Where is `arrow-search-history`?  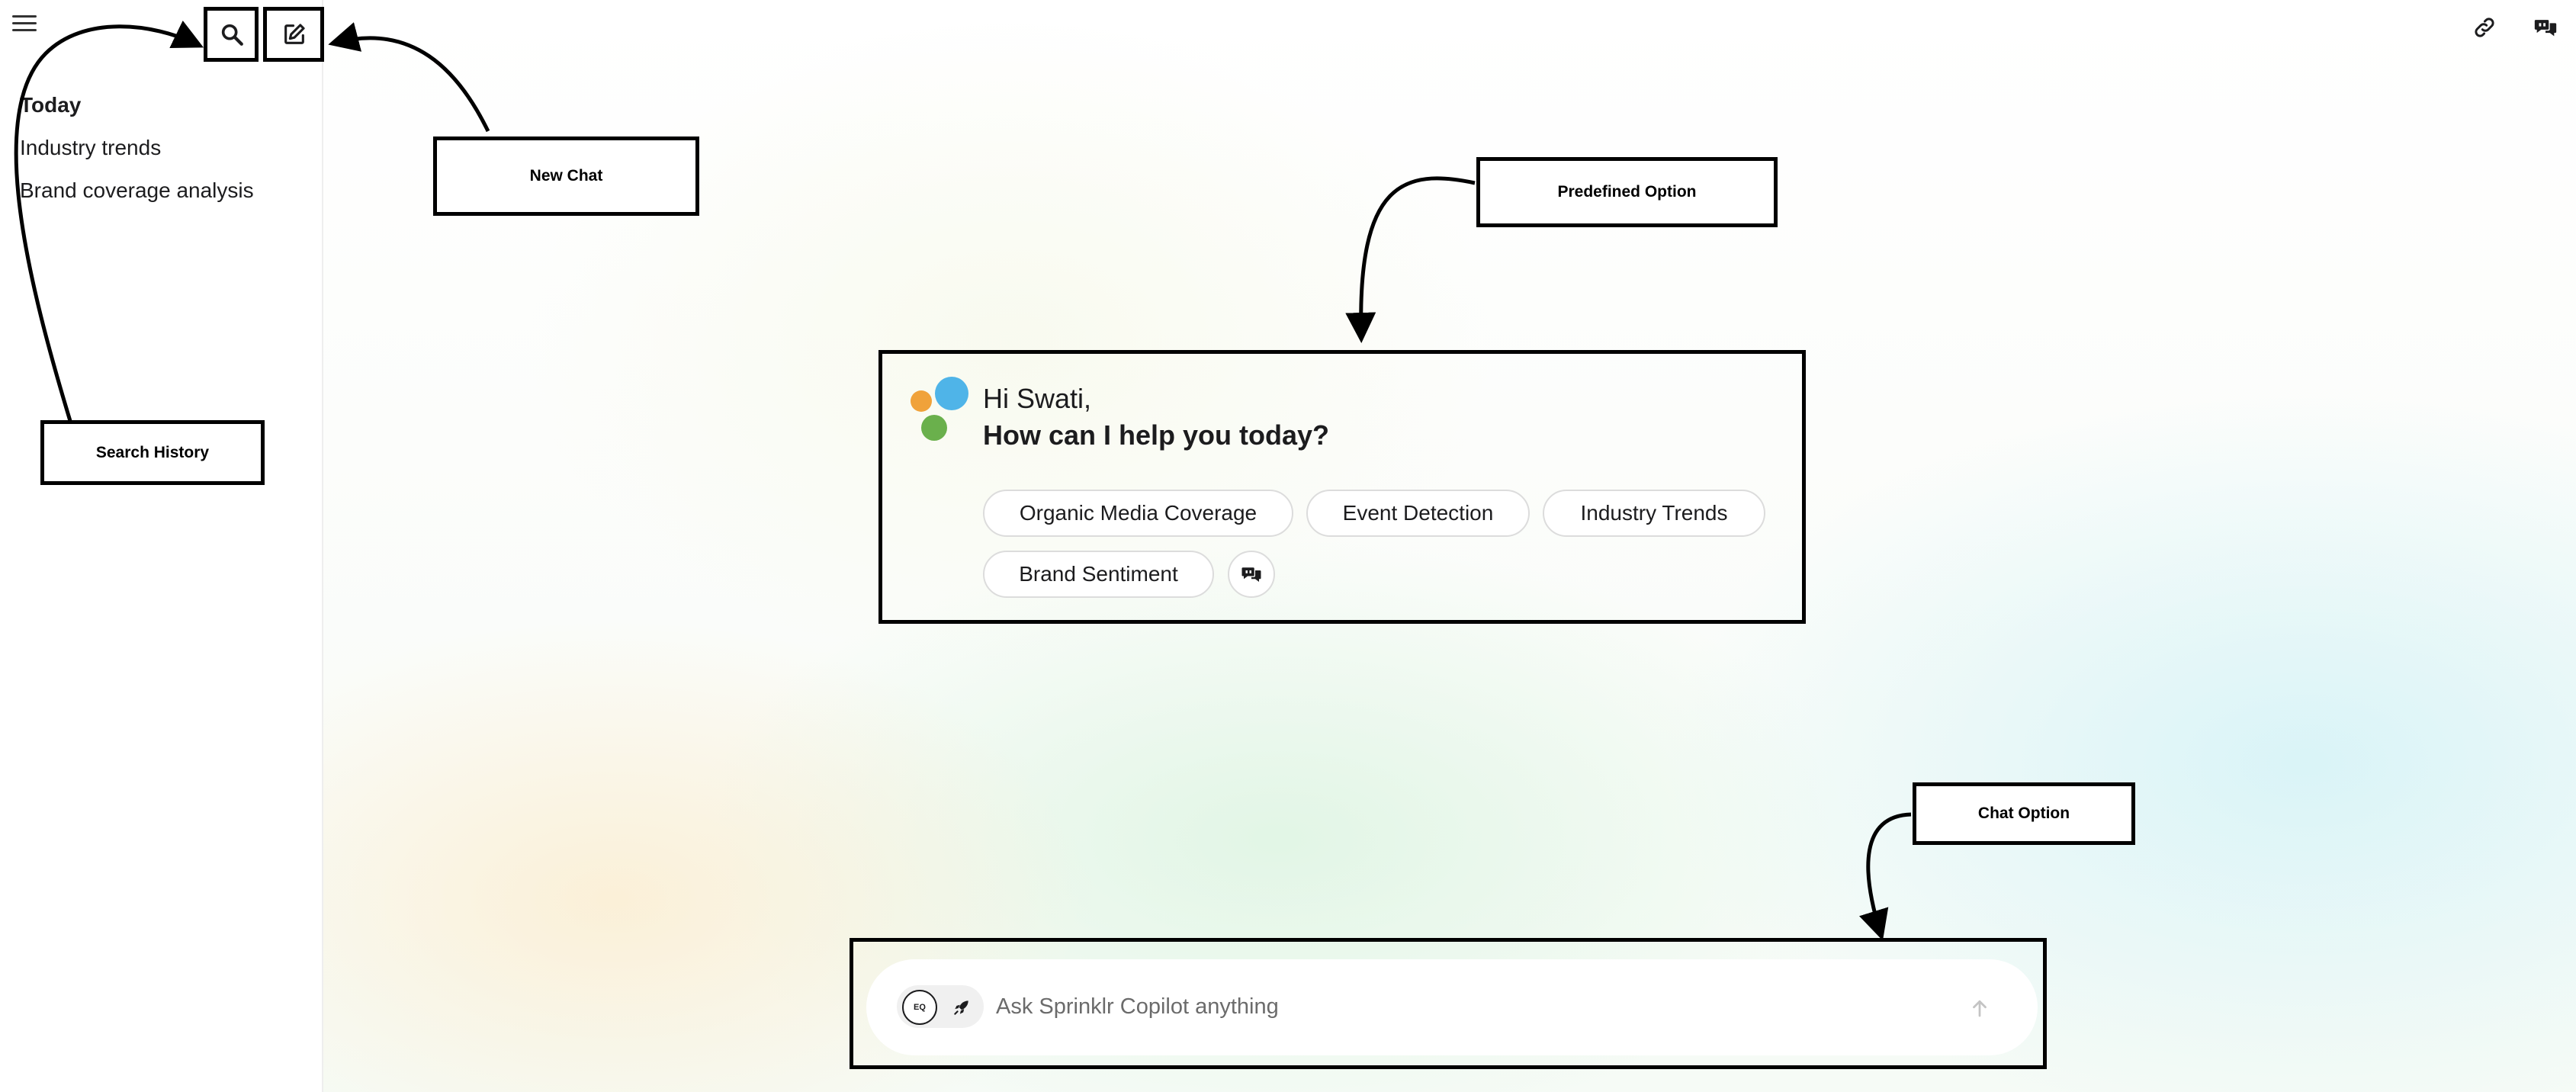
arrow-search-history is located at coordinates (109, 221).